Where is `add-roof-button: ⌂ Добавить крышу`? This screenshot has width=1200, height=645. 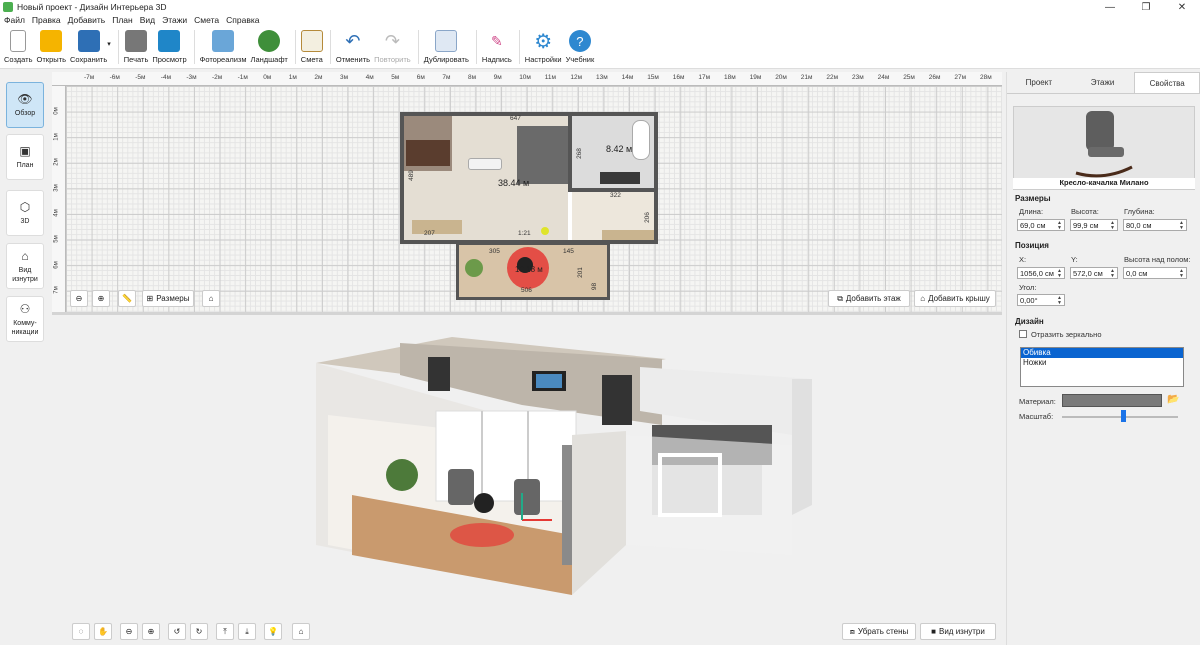 add-roof-button: ⌂ Добавить крышу is located at coordinates (955, 298).